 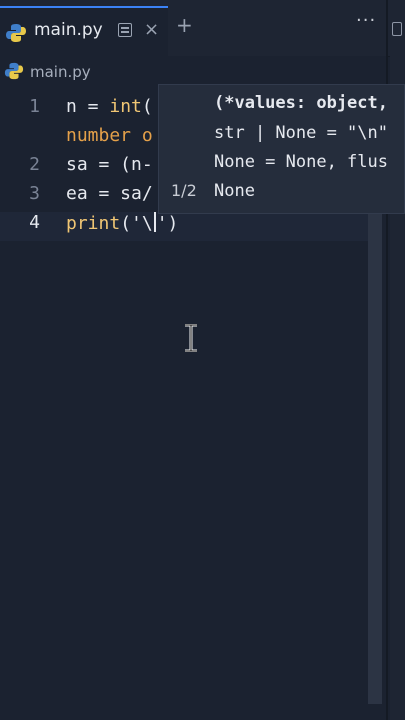 What do you see at coordinates (34, 193) in the screenshot?
I see `line-number: 3` at bounding box center [34, 193].